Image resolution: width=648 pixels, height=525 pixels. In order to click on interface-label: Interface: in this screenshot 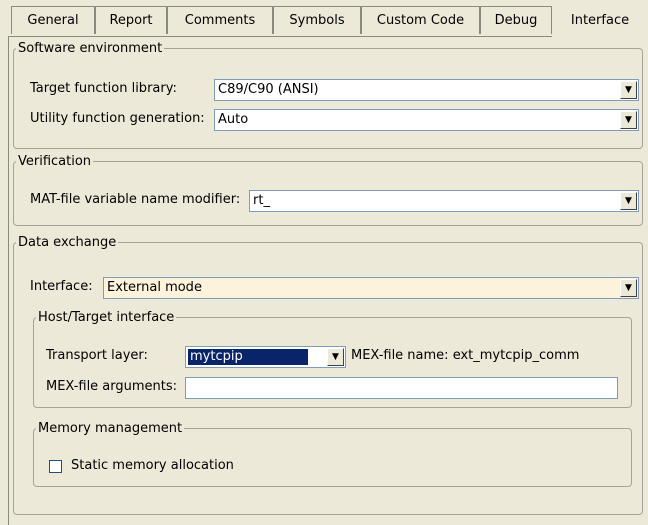, I will do `click(61, 286)`.